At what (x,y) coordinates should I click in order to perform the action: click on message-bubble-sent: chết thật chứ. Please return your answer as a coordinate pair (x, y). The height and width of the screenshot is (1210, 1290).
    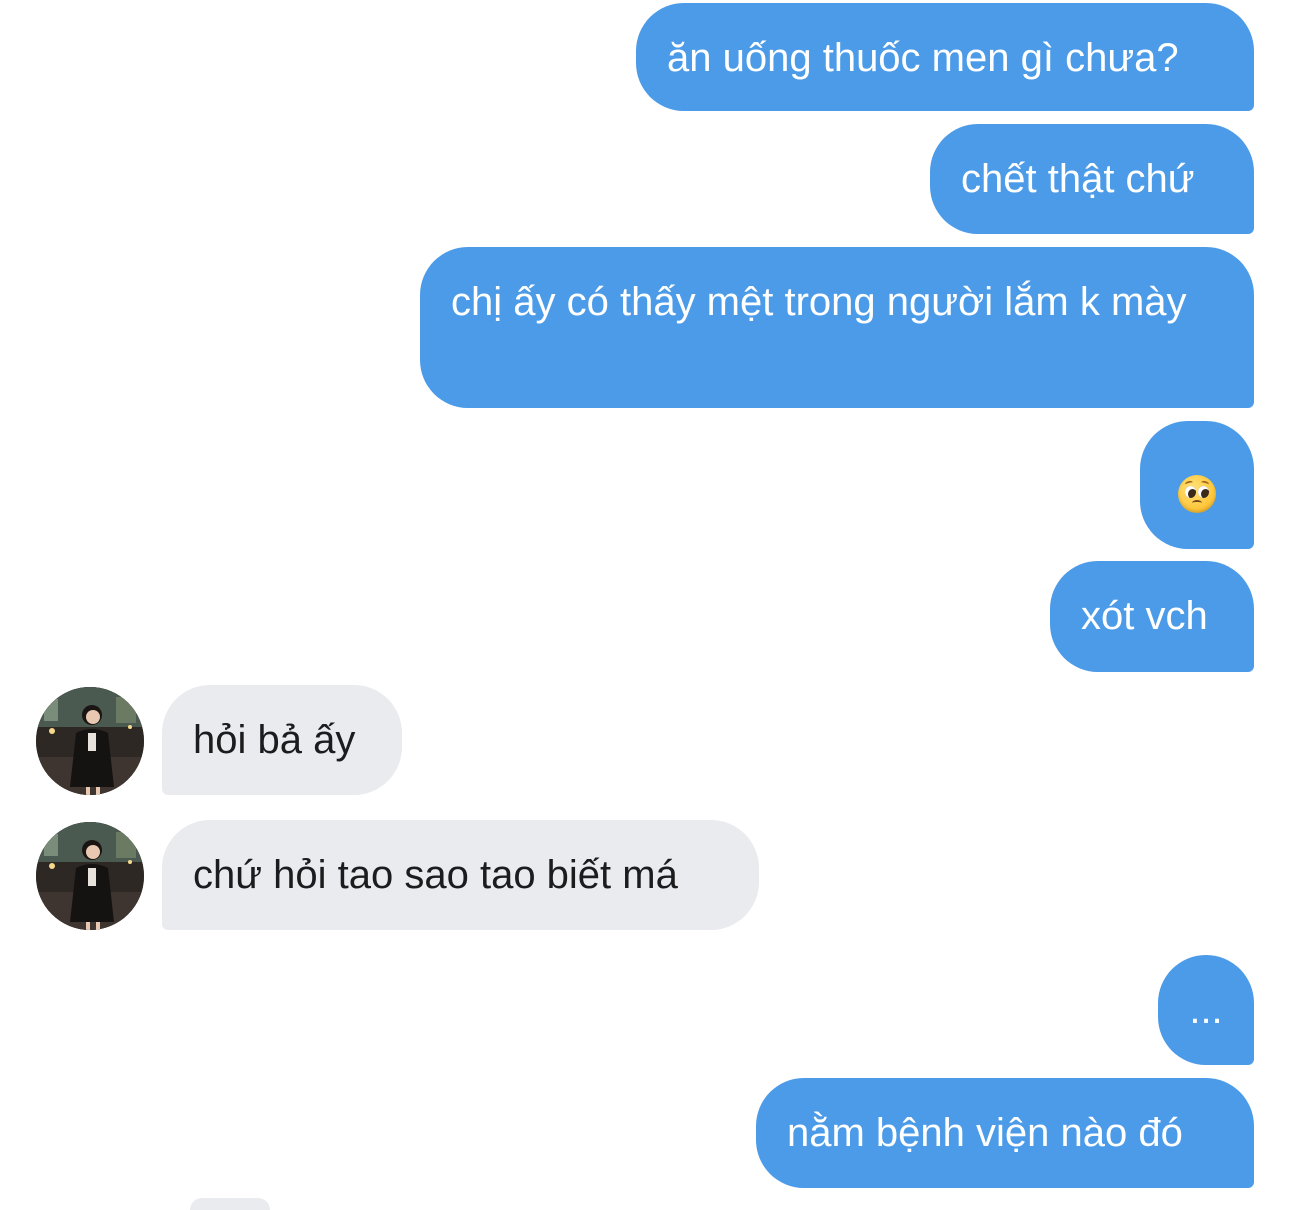
    Looking at the image, I should click on (1092, 179).